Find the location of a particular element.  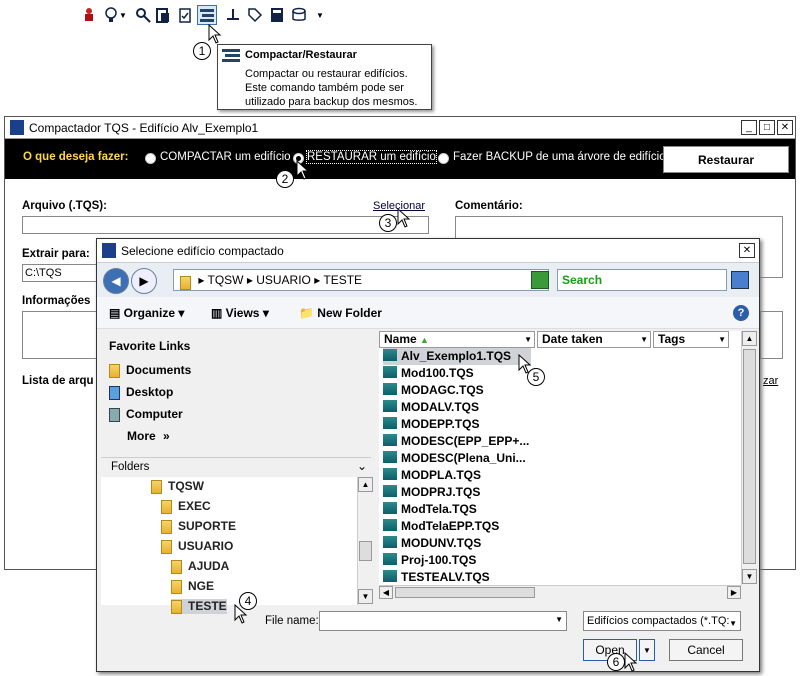

file-list-hscrollbar: ◀ ▶ is located at coordinates (560, 592).